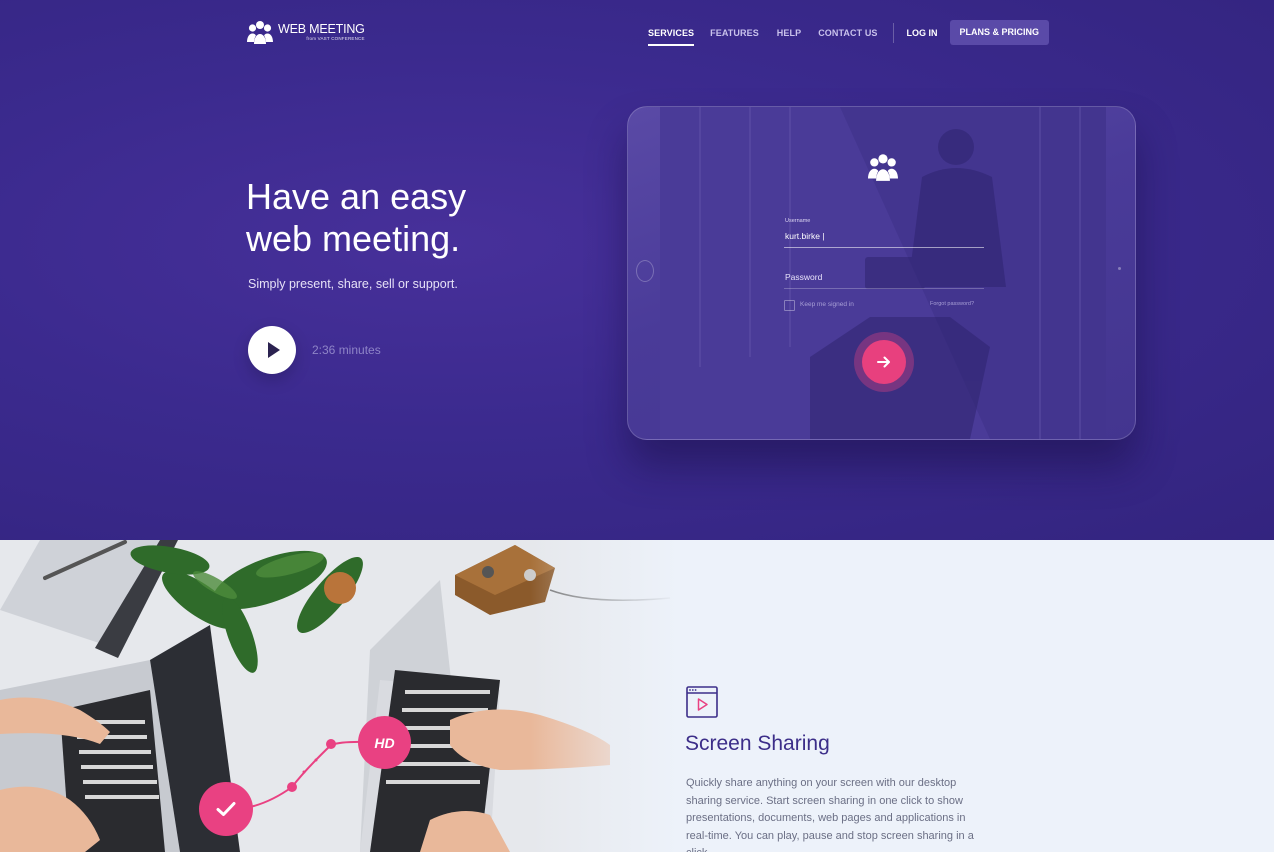 The width and height of the screenshot is (1274, 852). I want to click on hero-subheading: Simply present, share, sell or support., so click(353, 284).